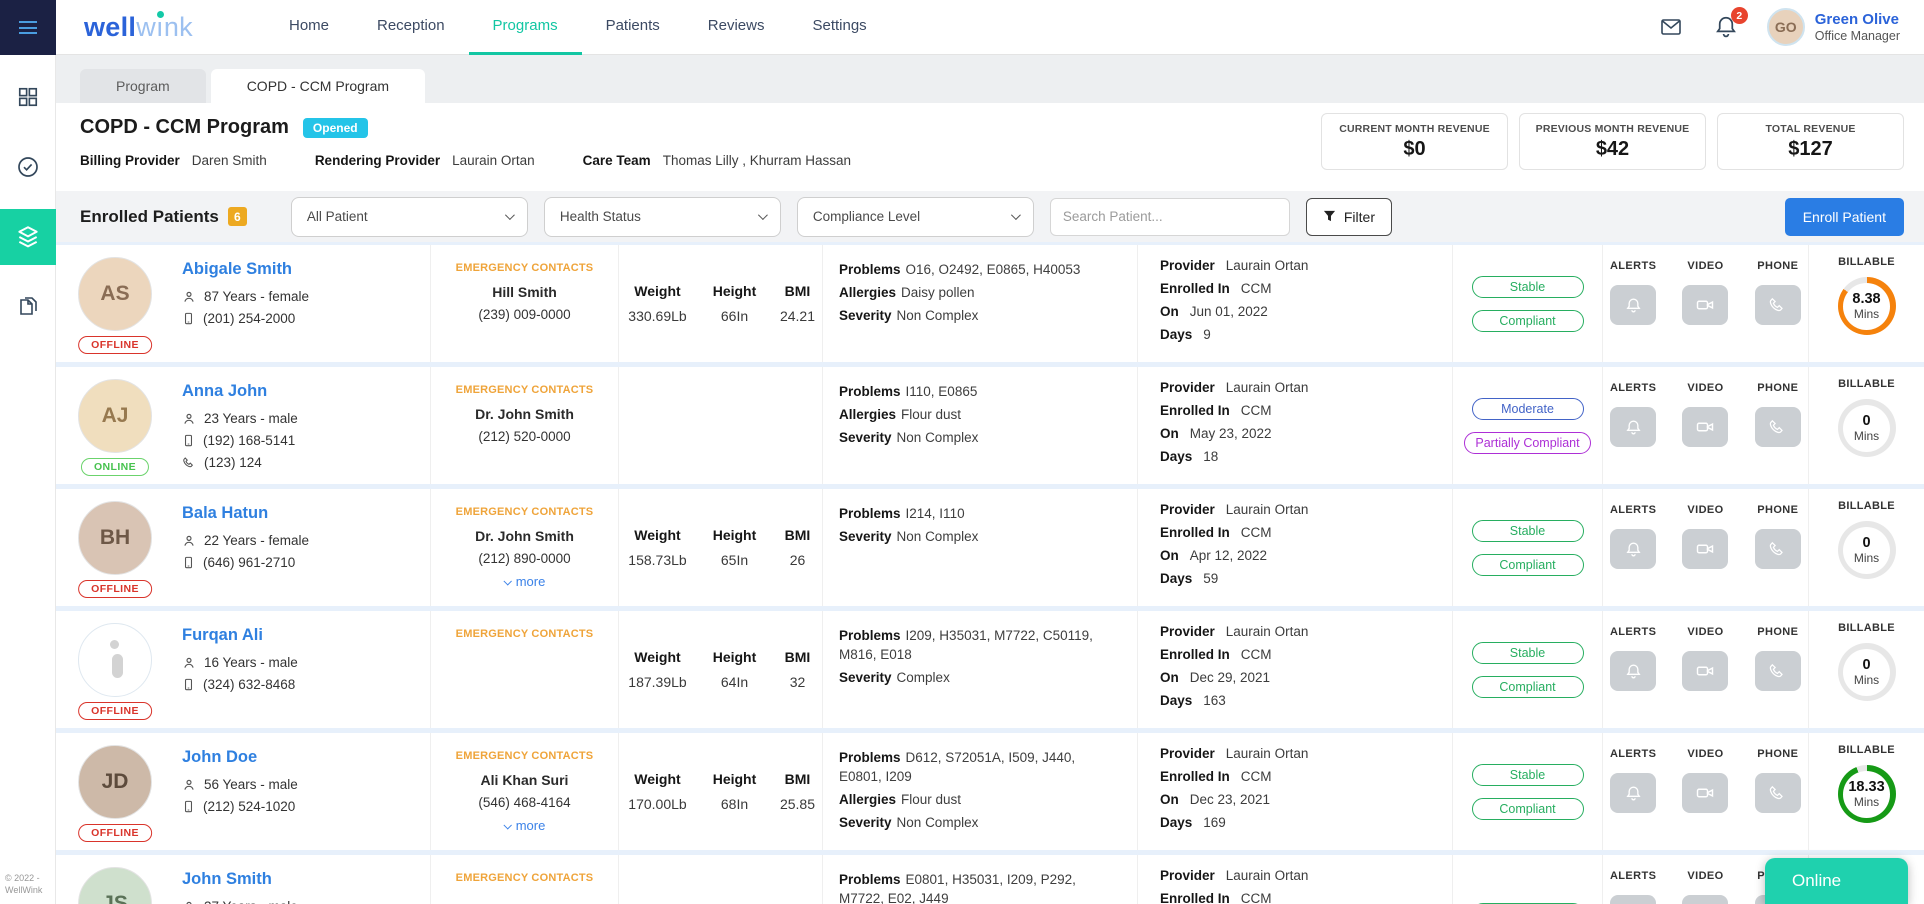  Describe the element at coordinates (143, 86) in the screenshot. I see `tab-program: Program` at that location.